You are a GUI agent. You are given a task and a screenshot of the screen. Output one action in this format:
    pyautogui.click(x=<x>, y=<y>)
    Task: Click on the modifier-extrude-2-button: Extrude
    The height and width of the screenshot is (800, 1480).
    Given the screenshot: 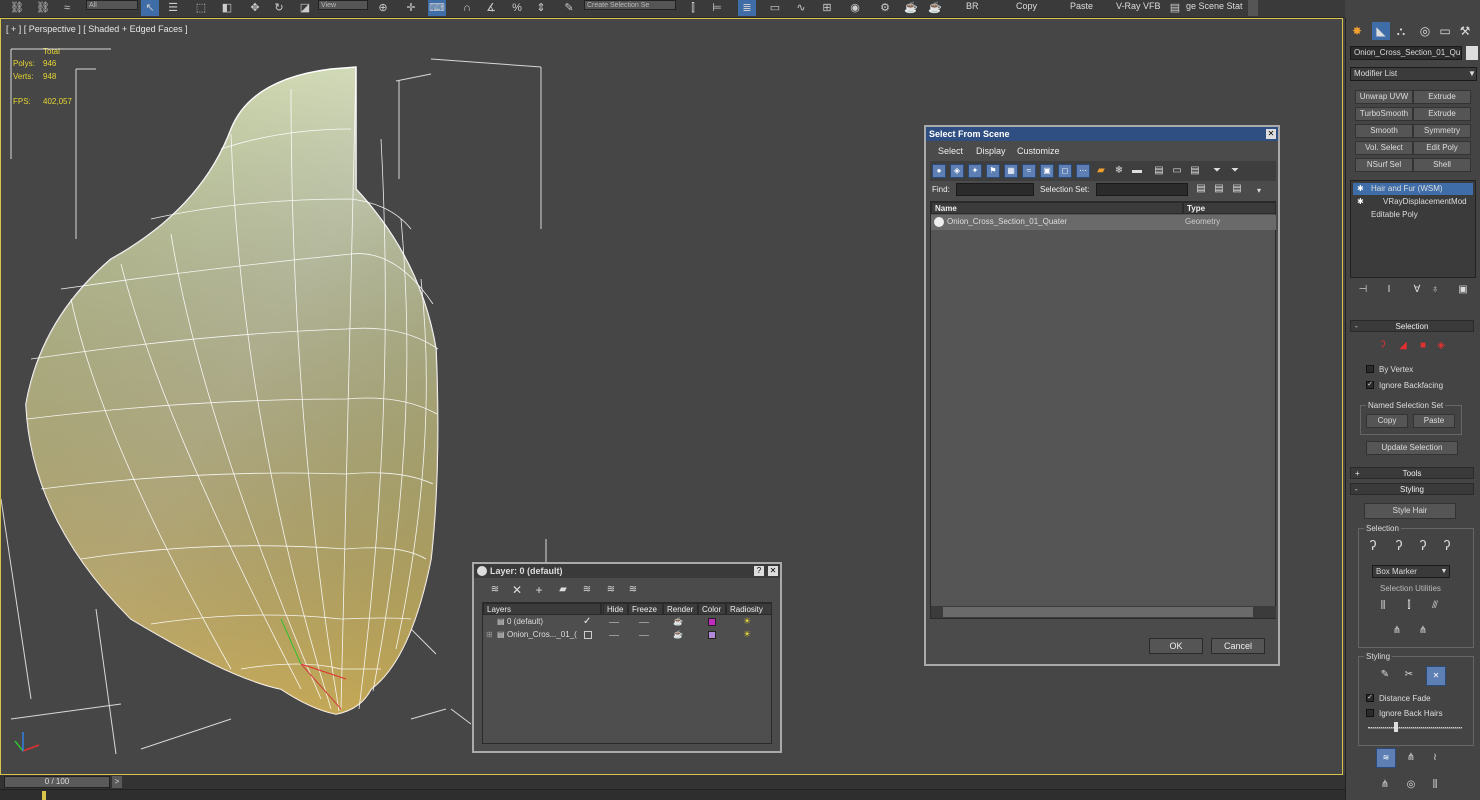 What is the action you would take?
    pyautogui.click(x=1442, y=114)
    